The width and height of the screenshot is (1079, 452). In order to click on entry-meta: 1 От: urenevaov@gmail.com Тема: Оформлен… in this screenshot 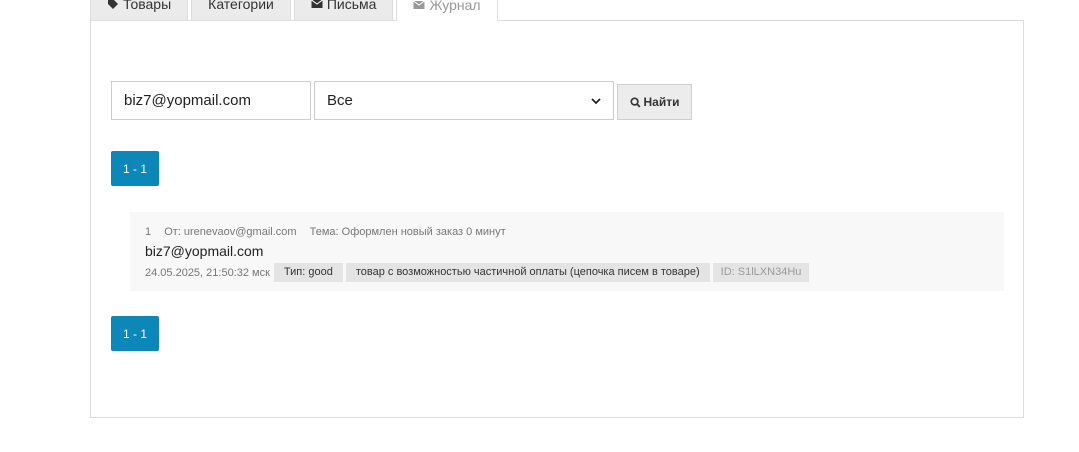, I will do `click(330, 232)`.